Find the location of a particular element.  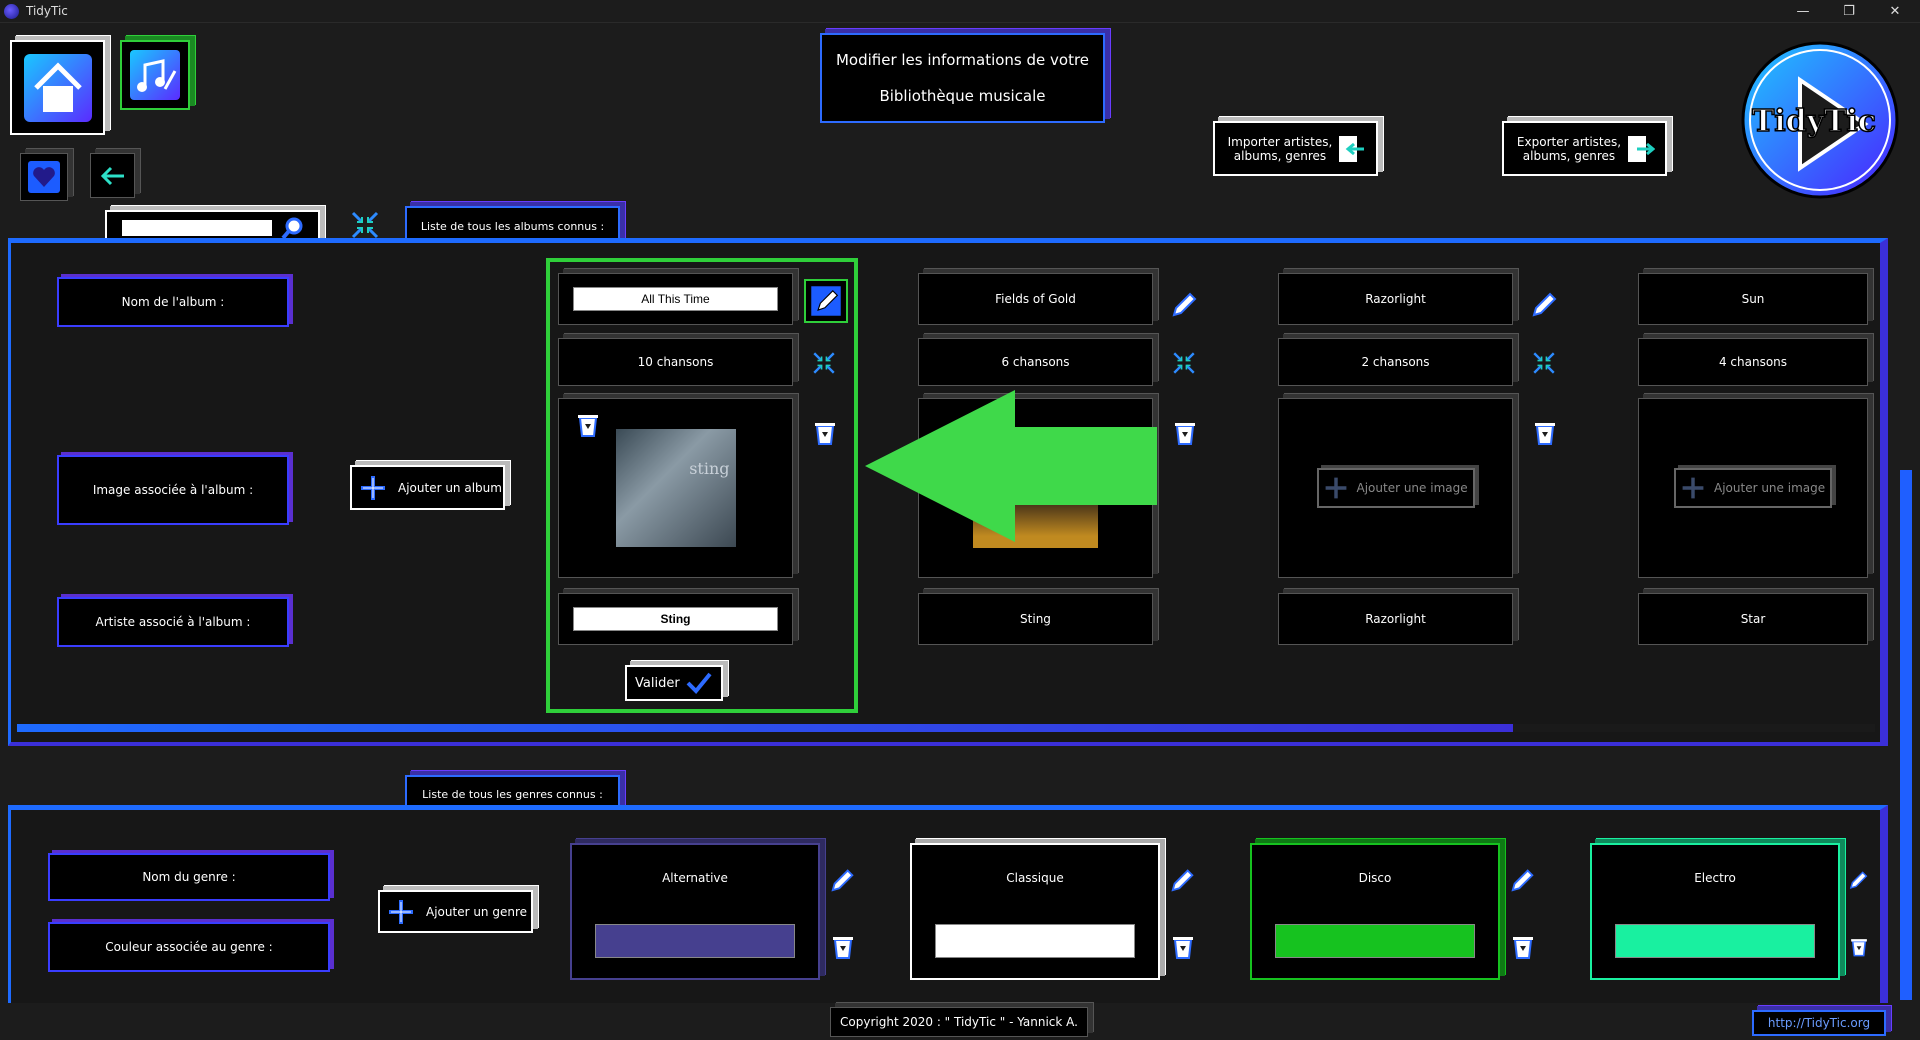

album-artist-cell: Sting is located at coordinates (1035, 619).